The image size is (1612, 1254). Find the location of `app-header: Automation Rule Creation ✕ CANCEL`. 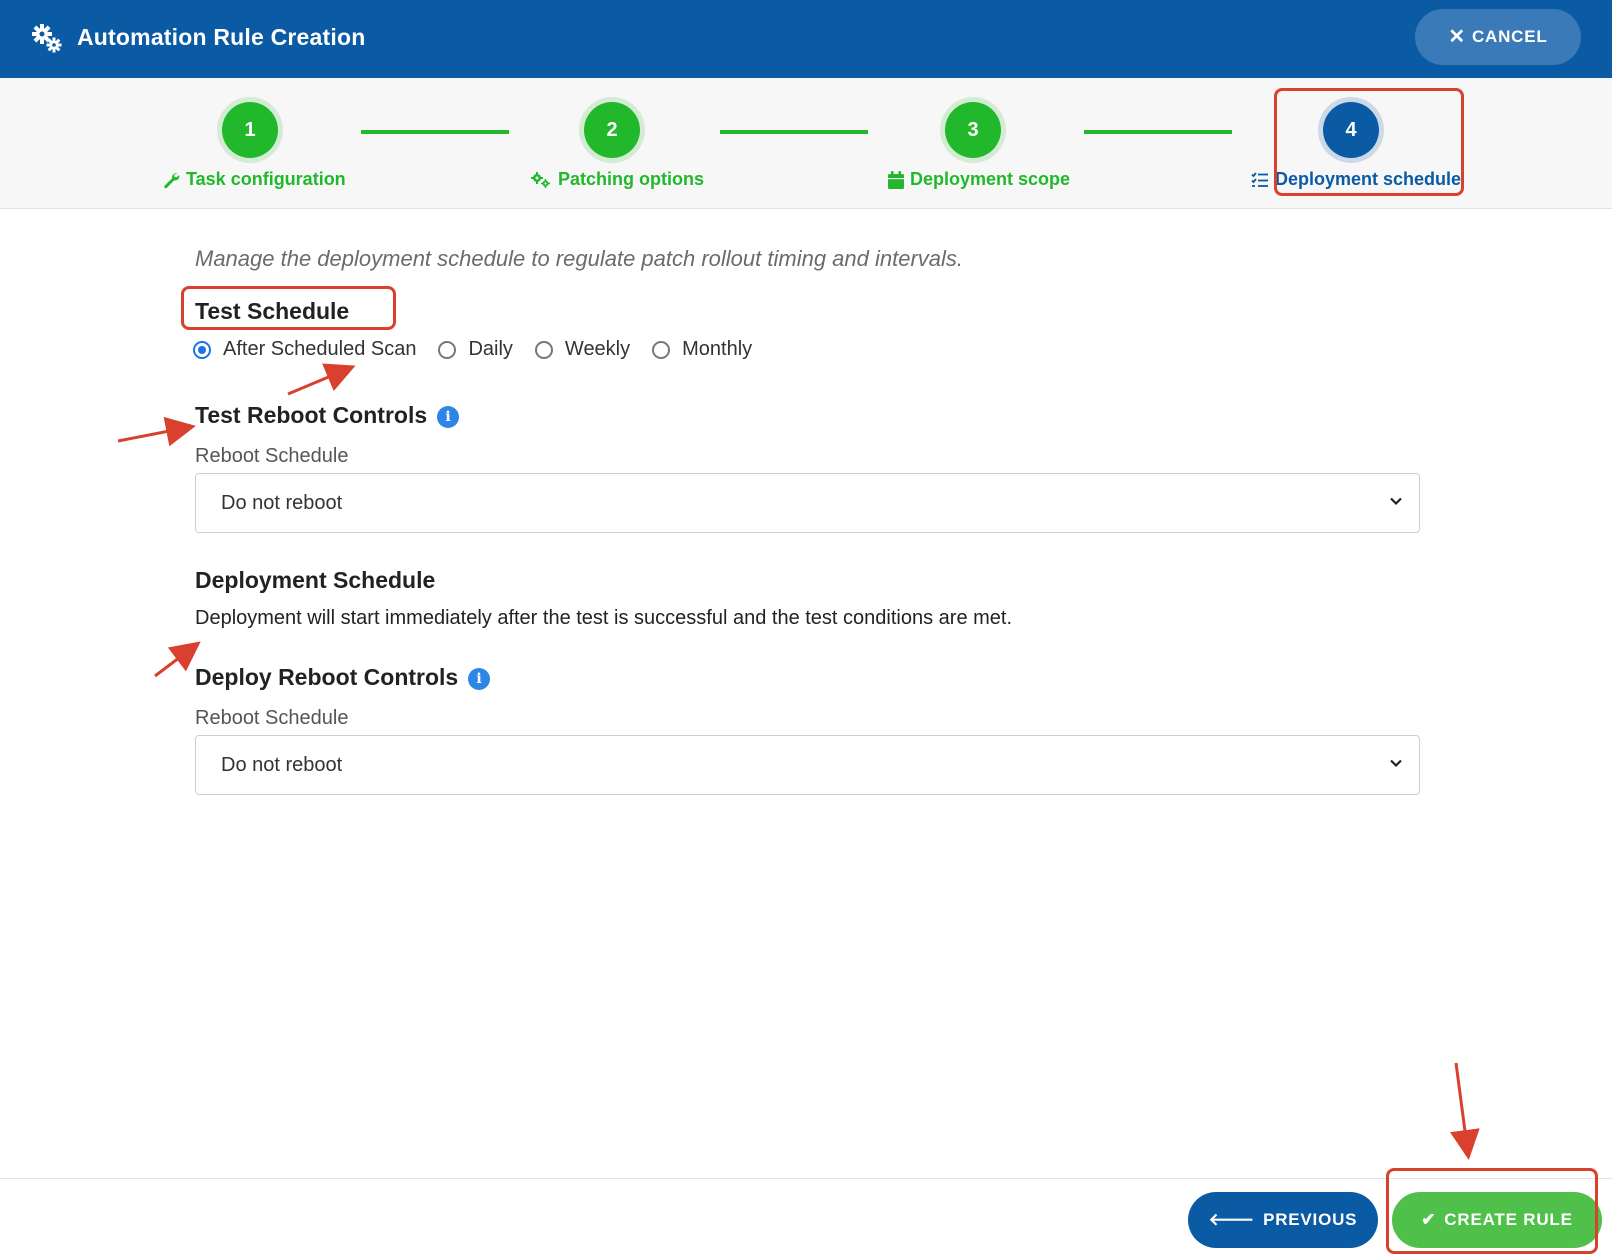

app-header: Automation Rule Creation ✕ CANCEL is located at coordinates (806, 39).